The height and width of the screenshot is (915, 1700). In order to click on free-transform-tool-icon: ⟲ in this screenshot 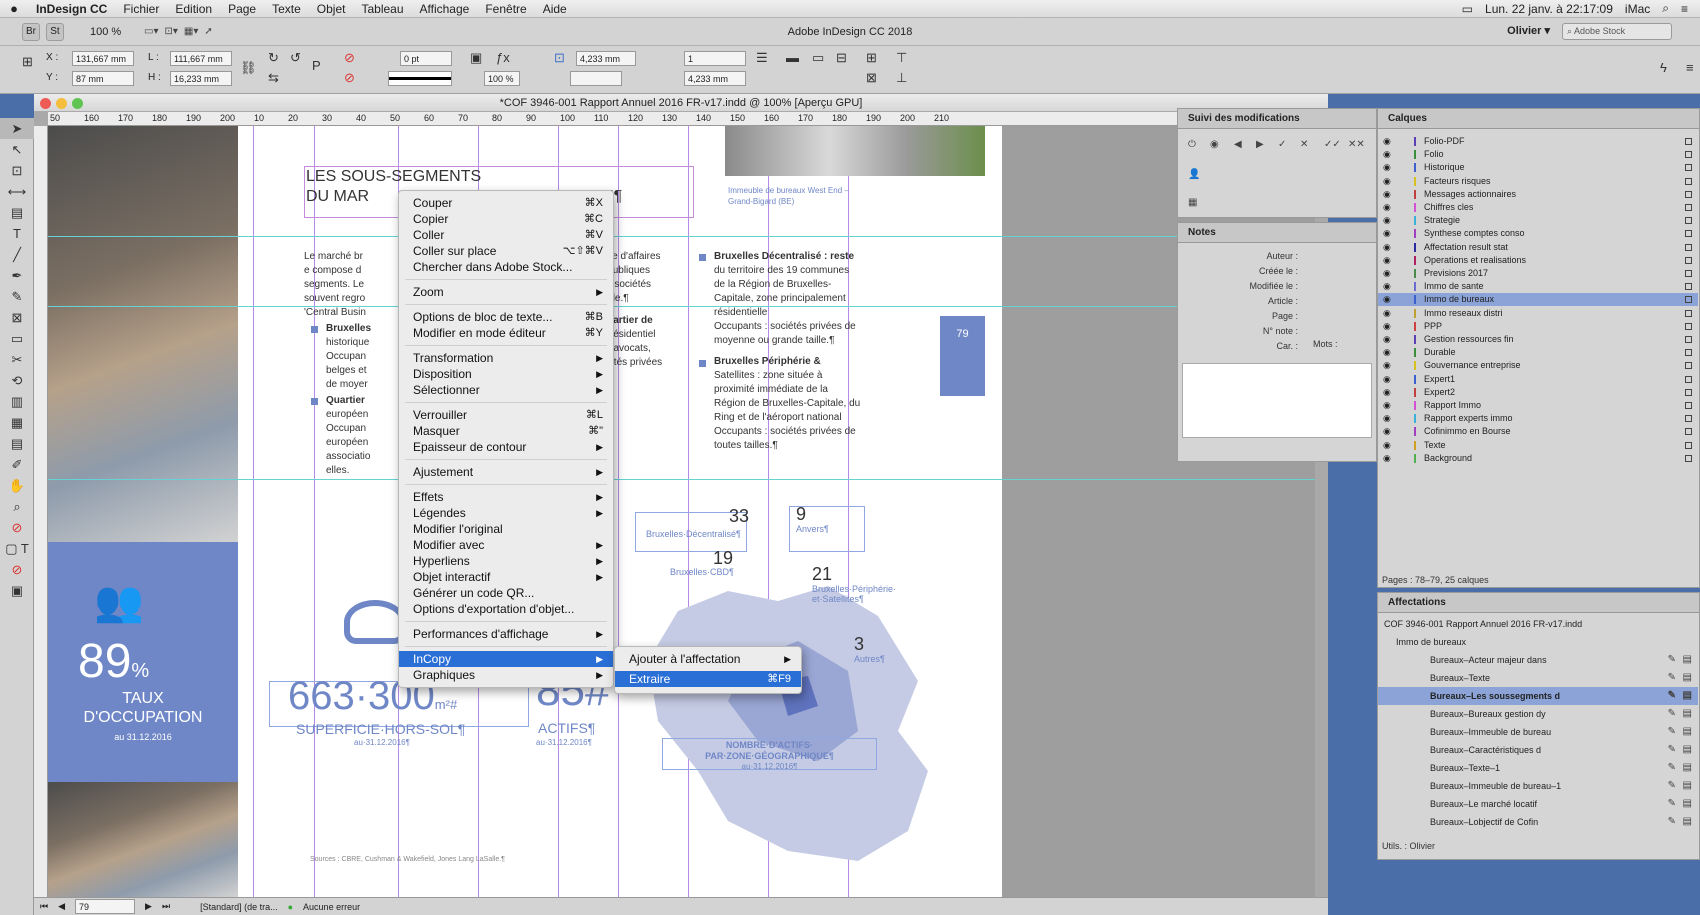, I will do `click(17, 380)`.